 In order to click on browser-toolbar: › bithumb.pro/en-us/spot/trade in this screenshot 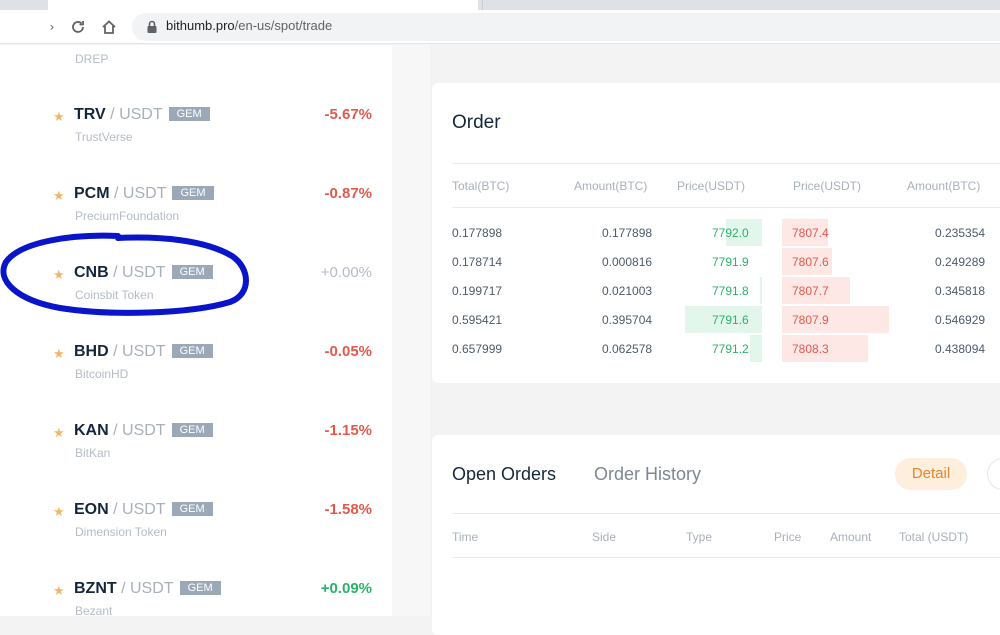, I will do `click(500, 27)`.